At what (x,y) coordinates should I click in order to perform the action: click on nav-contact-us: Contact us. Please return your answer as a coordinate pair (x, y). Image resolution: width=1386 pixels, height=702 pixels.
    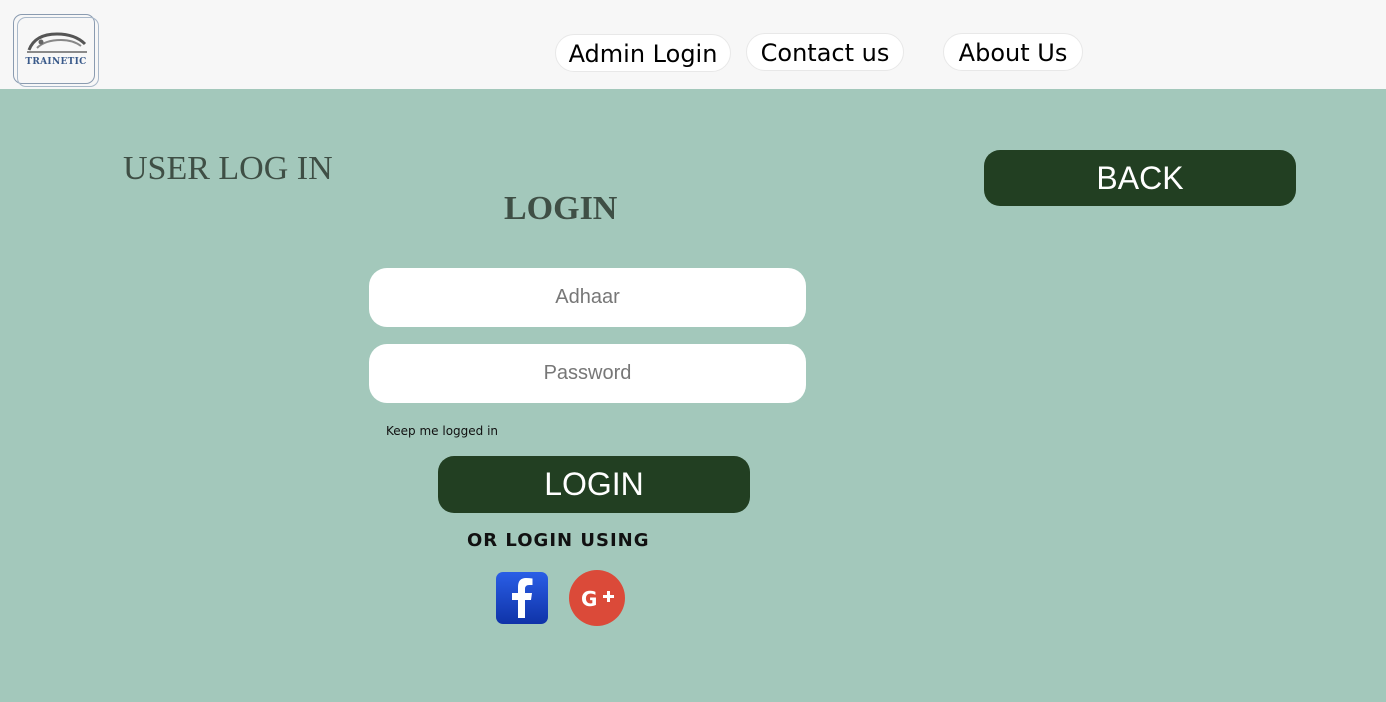
    Looking at the image, I should click on (825, 52).